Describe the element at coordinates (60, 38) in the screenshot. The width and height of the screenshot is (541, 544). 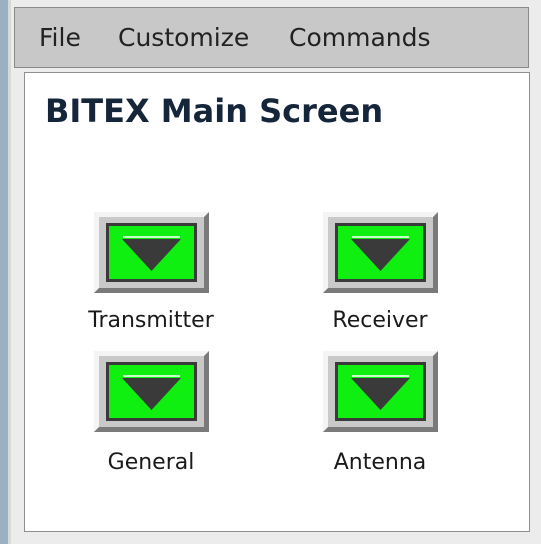
I see `menu-file: File` at that location.